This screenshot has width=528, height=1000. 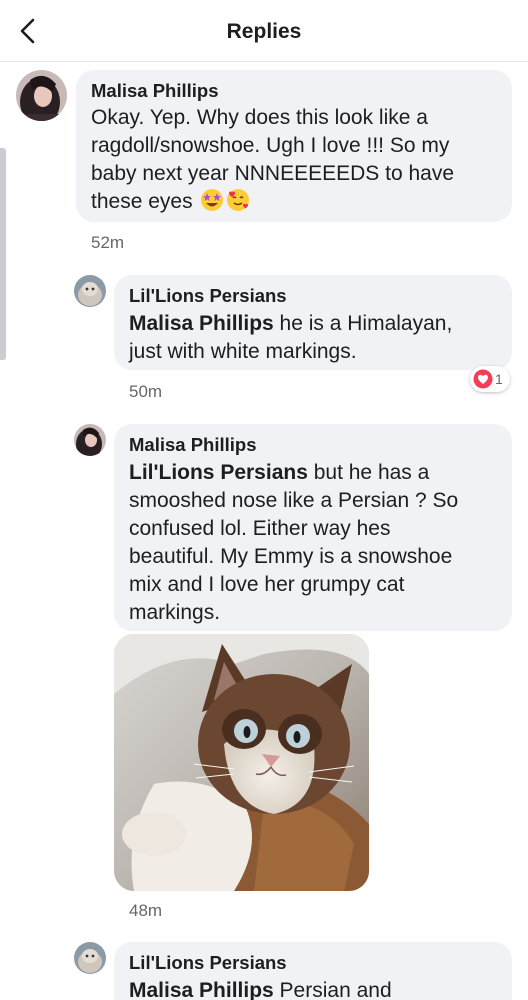 I want to click on mention-link: Lil'Lions Persians, so click(x=218, y=472).